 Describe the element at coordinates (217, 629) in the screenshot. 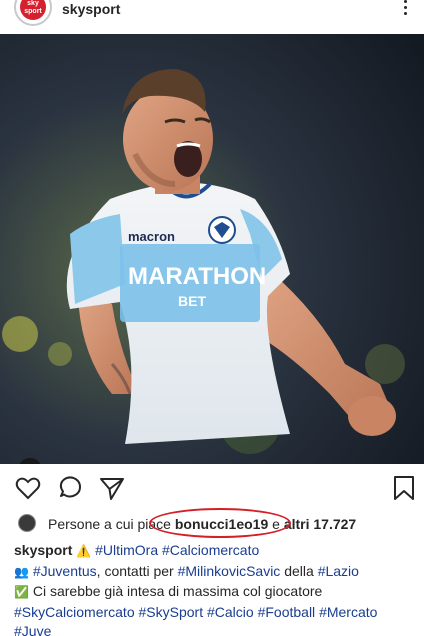

I see `caption-line-5: #Juve` at that location.